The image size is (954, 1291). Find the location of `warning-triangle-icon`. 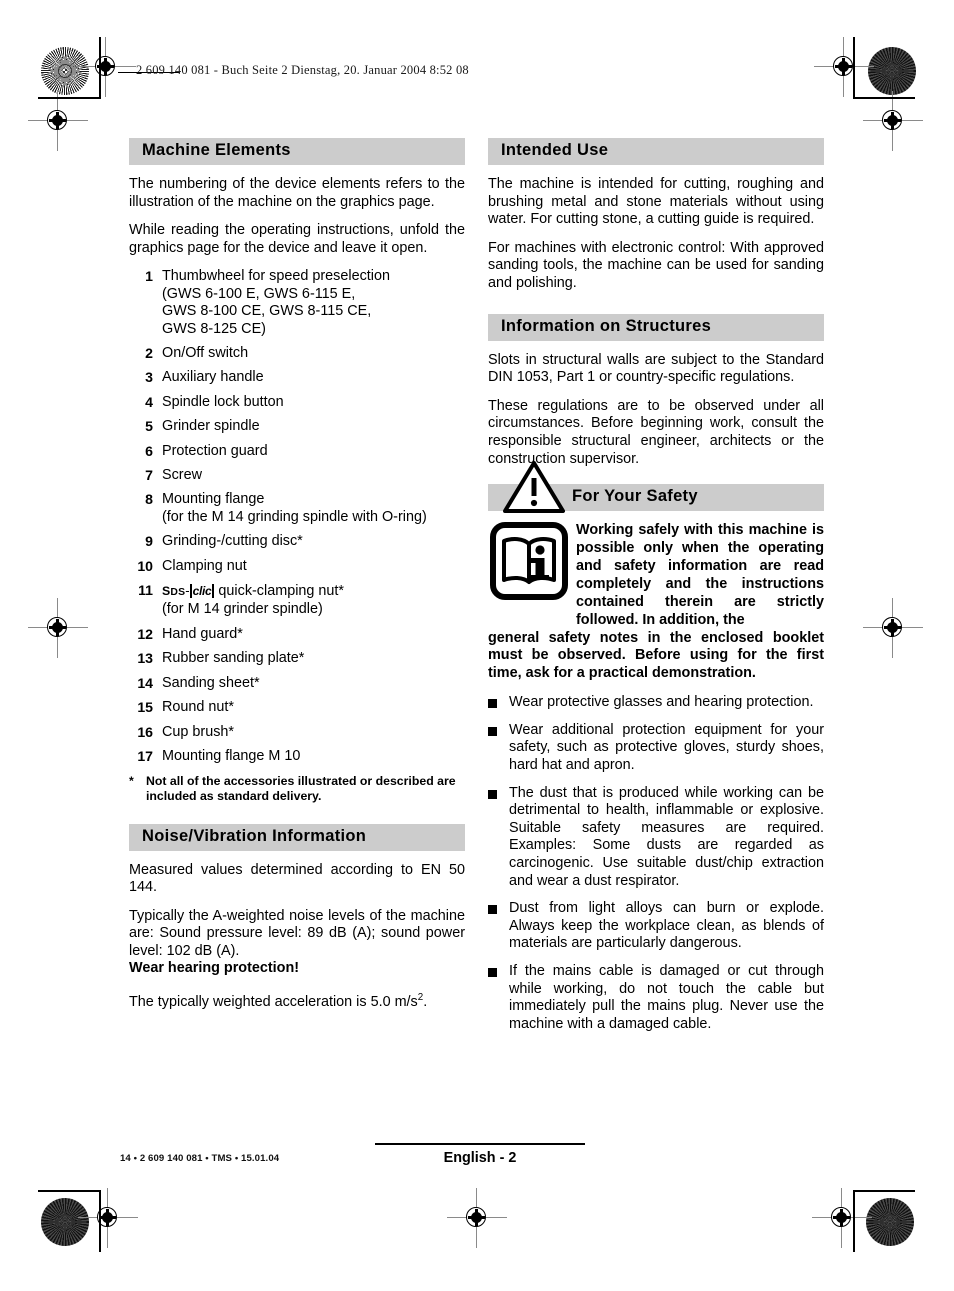

warning-triangle-icon is located at coordinates (534, 487).